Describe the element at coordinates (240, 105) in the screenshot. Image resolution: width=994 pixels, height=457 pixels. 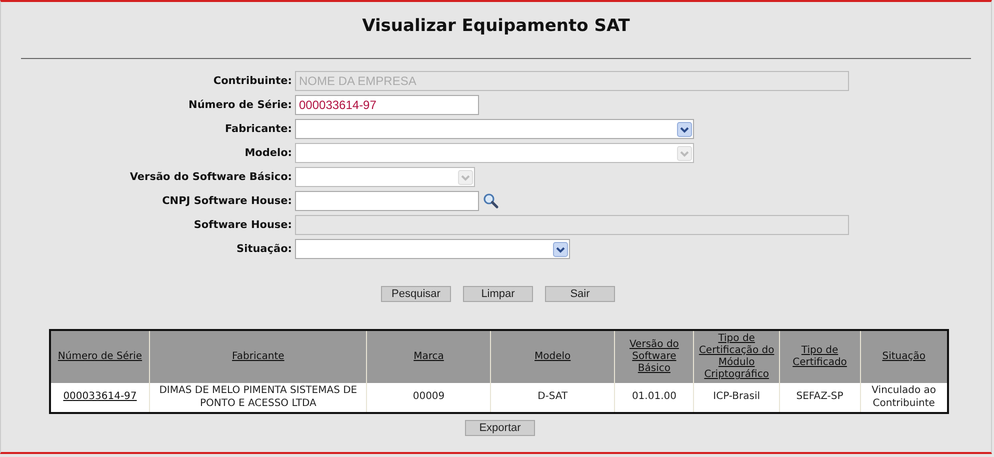
I see `field-label: Número de Série:` at that location.